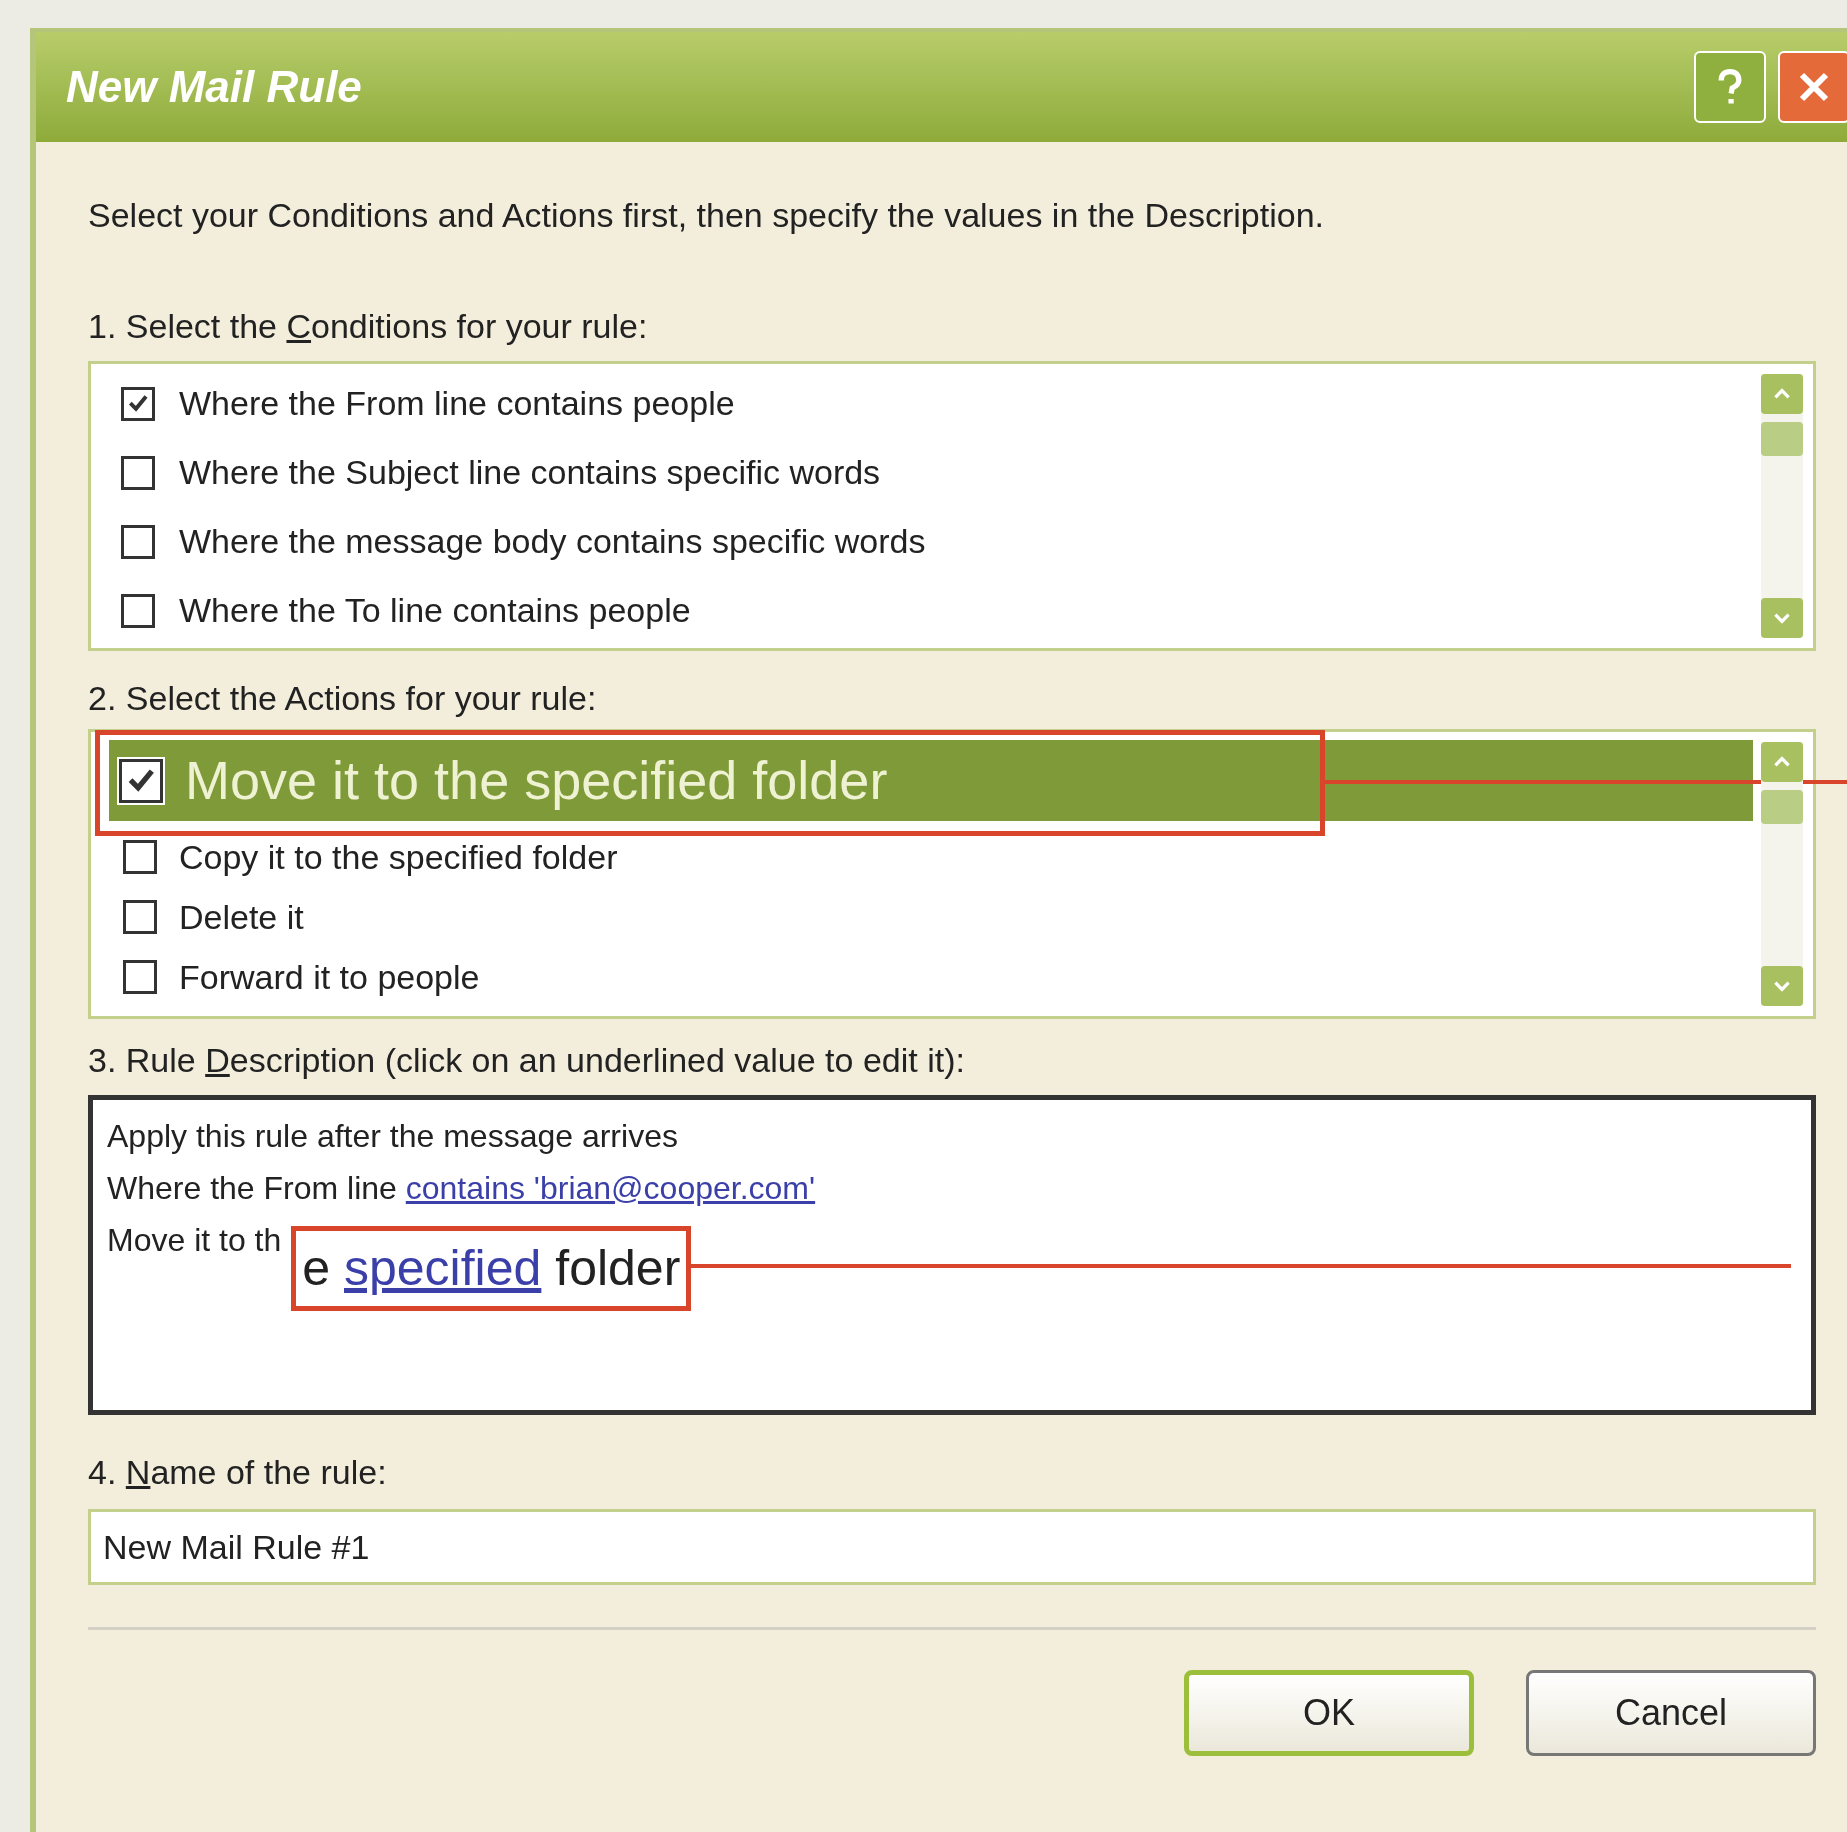 The width and height of the screenshot is (1847, 1832). Describe the element at coordinates (610, 1188) in the screenshot. I see `value-link: contains 'brian@cooper.com'` at that location.